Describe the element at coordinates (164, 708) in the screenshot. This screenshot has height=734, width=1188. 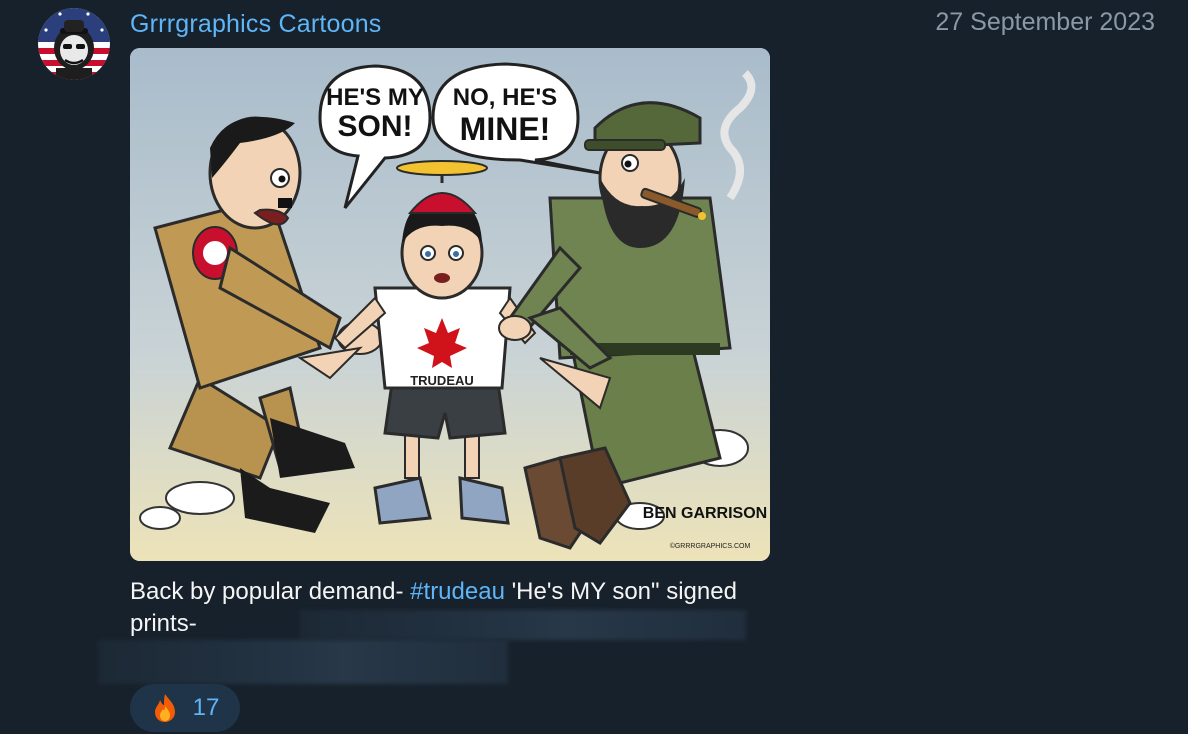
I see `fire-icon` at that location.